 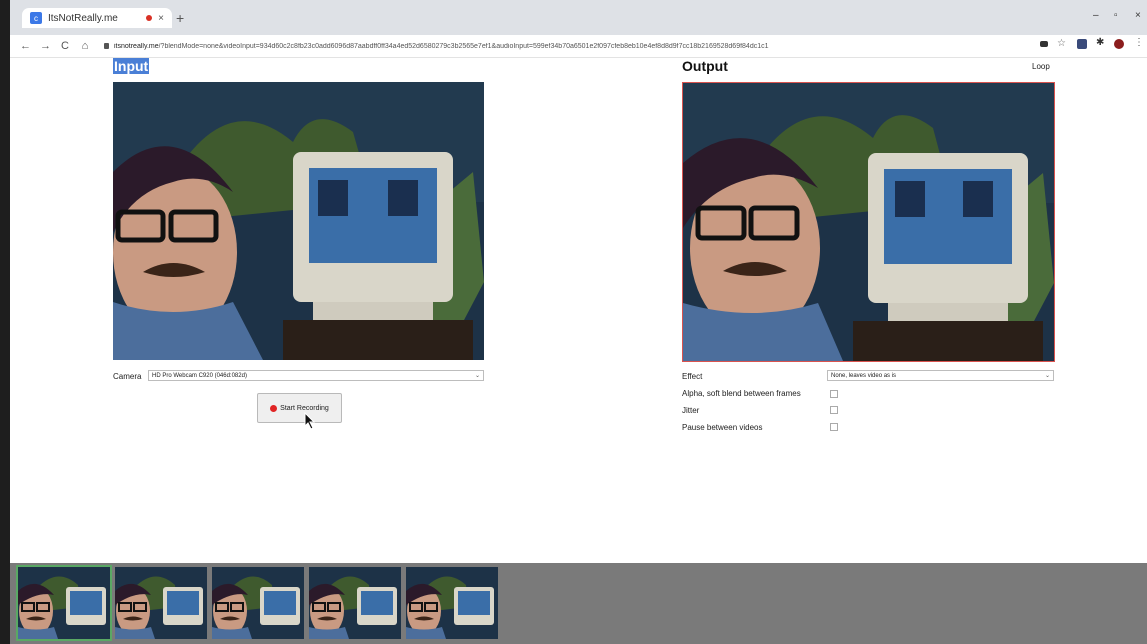 I want to click on loop-link: Loop, so click(x=1041, y=66).